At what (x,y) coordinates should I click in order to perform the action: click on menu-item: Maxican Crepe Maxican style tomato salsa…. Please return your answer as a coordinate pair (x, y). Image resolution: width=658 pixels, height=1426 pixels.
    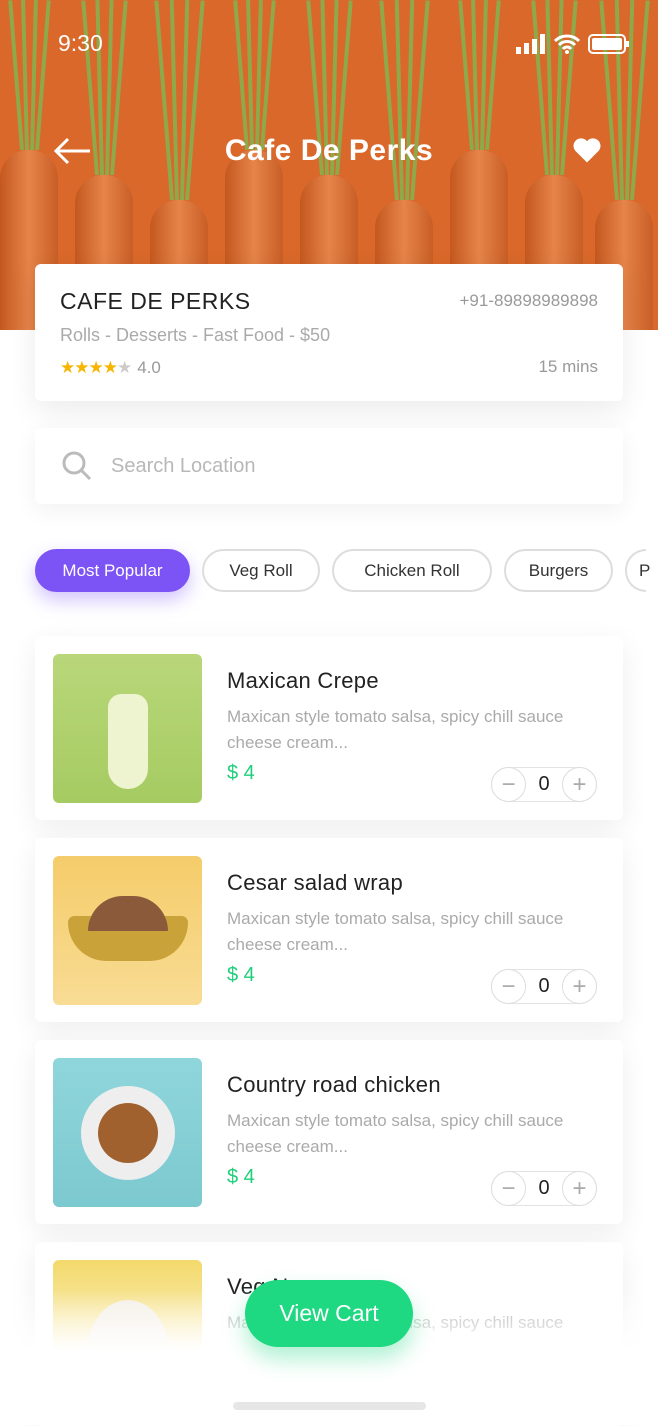
    Looking at the image, I should click on (329, 728).